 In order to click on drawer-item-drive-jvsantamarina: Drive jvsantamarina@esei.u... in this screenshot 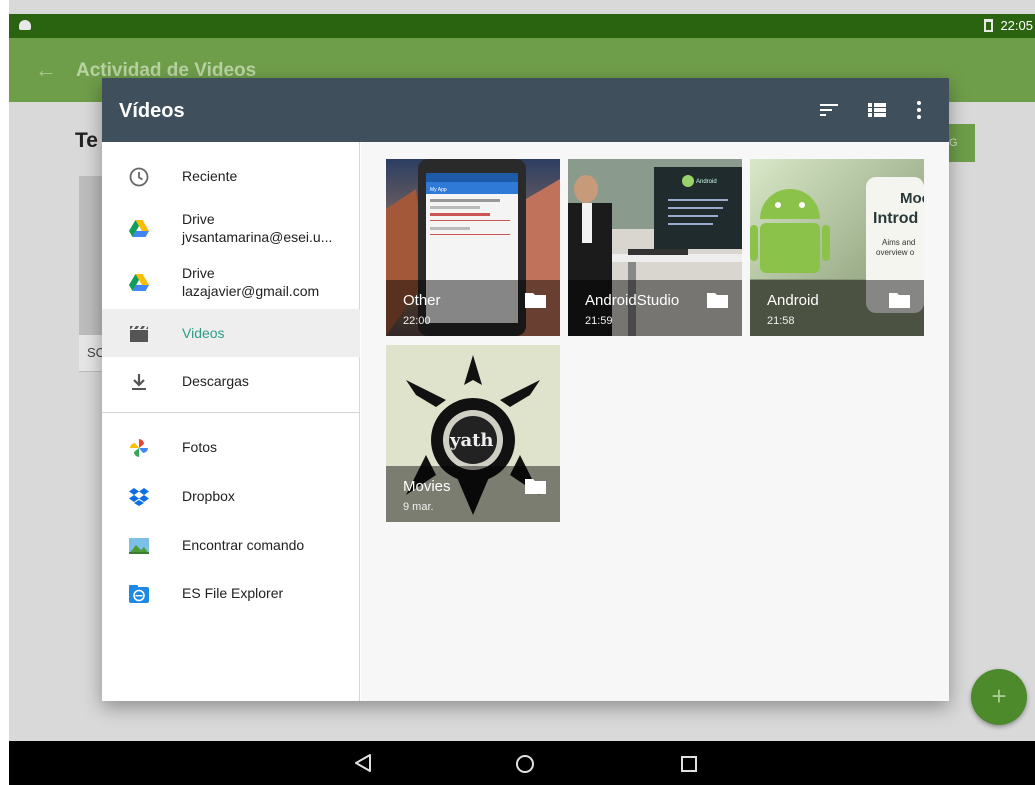, I will do `click(231, 228)`.